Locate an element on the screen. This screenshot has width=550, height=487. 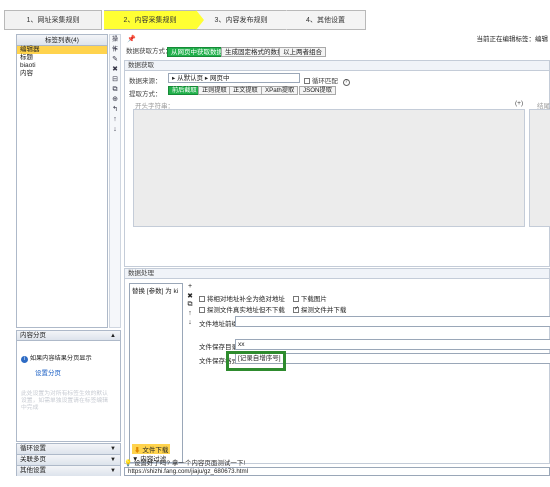
highlight-box is located at coordinates (256, 361).